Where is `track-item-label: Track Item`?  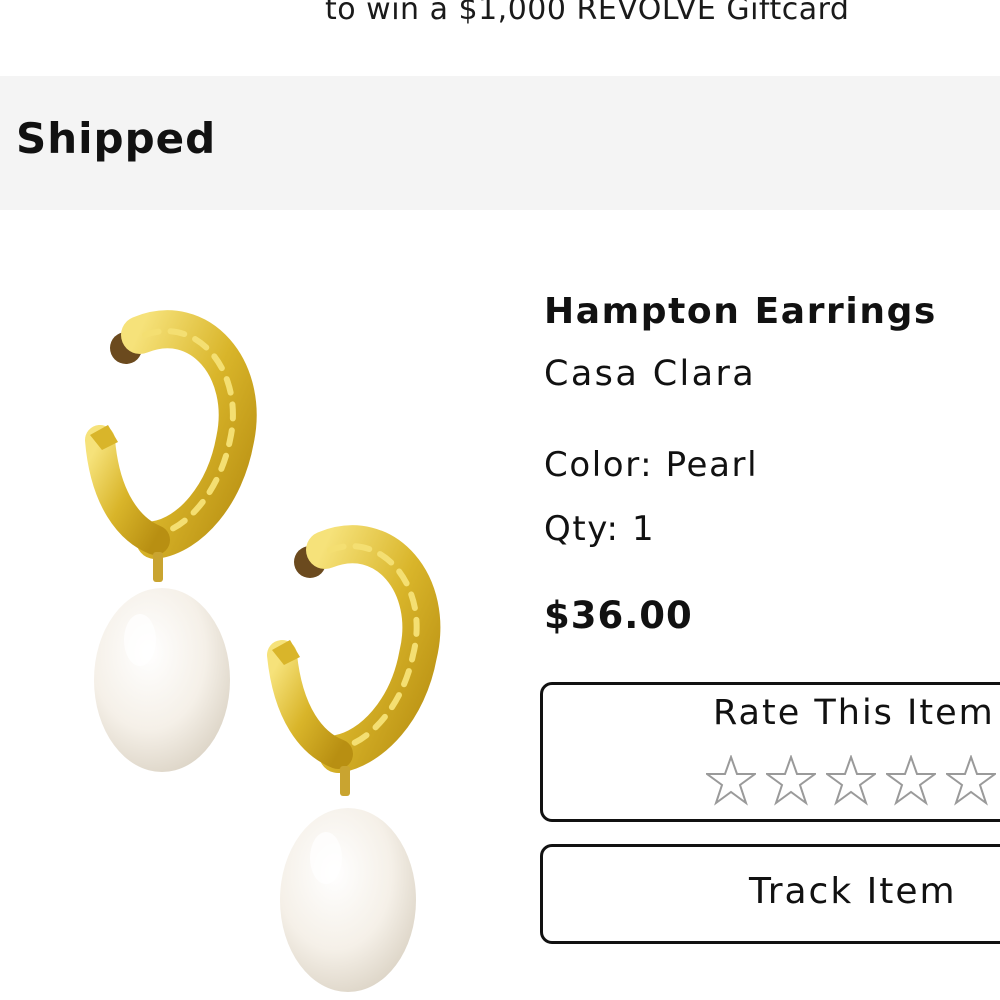
track-item-label: Track Item is located at coordinates (853, 891).